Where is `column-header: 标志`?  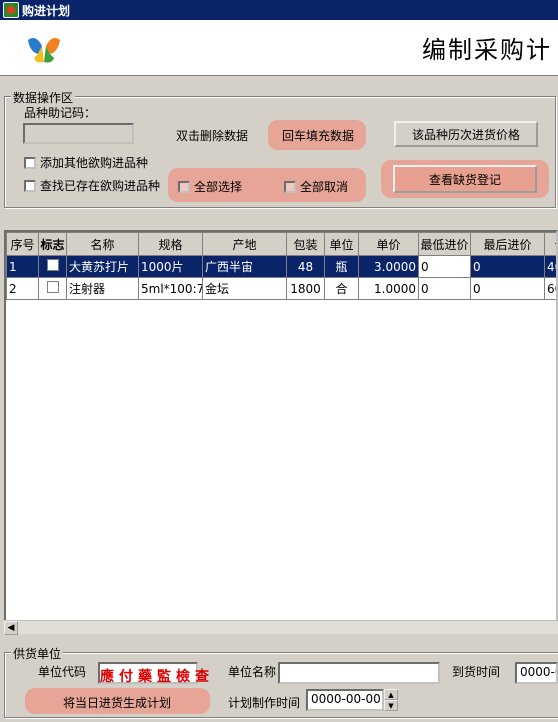
column-header: 标志 is located at coordinates (52, 244).